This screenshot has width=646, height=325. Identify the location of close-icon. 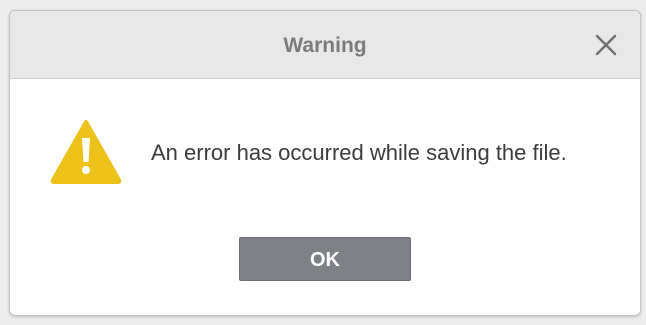
(606, 45).